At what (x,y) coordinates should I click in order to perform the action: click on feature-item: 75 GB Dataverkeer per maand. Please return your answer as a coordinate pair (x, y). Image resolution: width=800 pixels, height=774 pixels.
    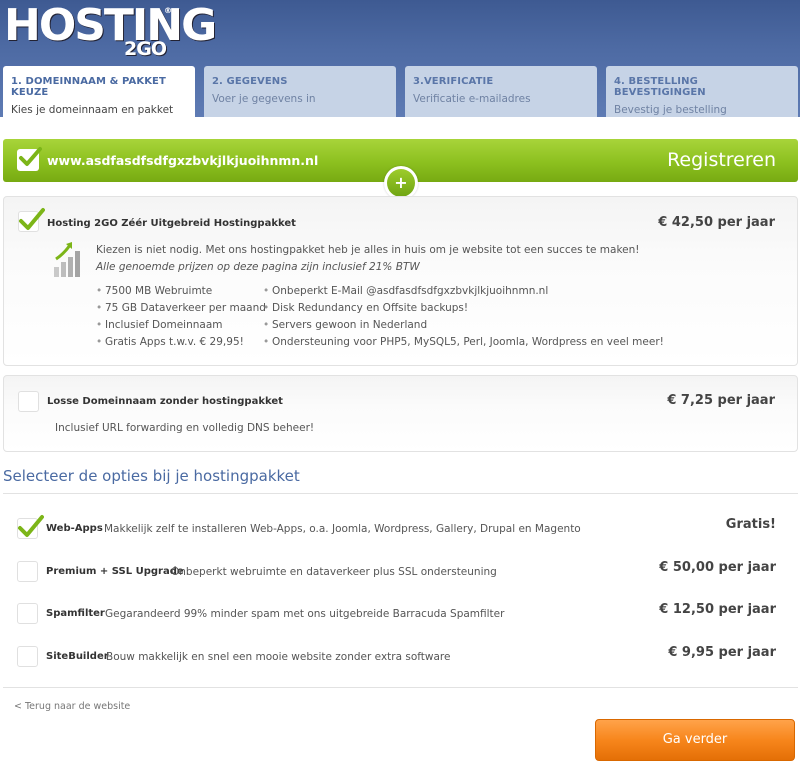
    Looking at the image, I should click on (181, 310).